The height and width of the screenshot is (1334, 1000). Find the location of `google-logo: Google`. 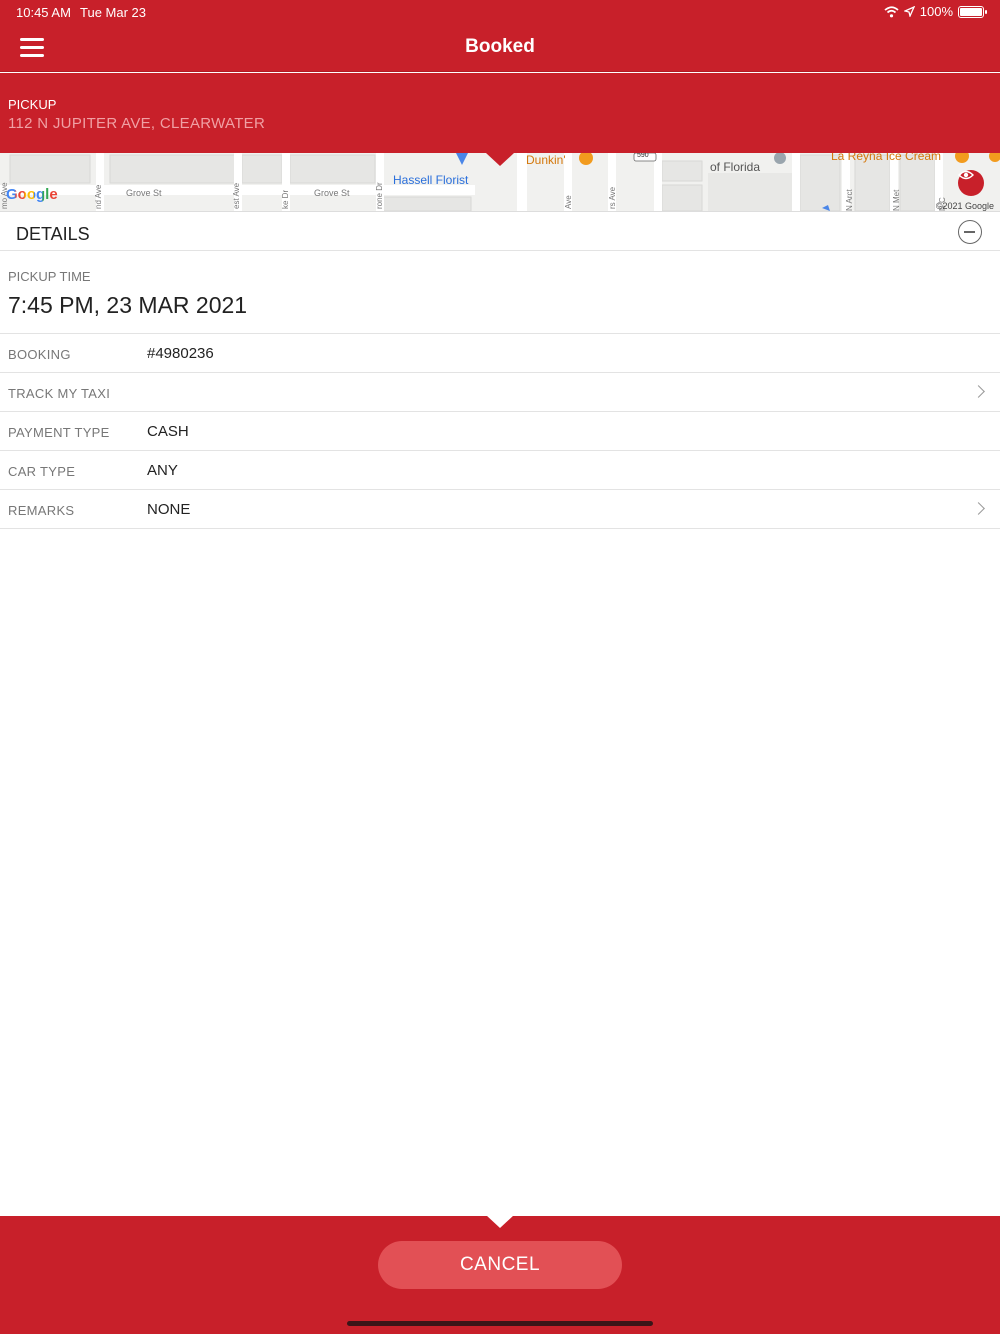

google-logo: Google is located at coordinates (32, 194).